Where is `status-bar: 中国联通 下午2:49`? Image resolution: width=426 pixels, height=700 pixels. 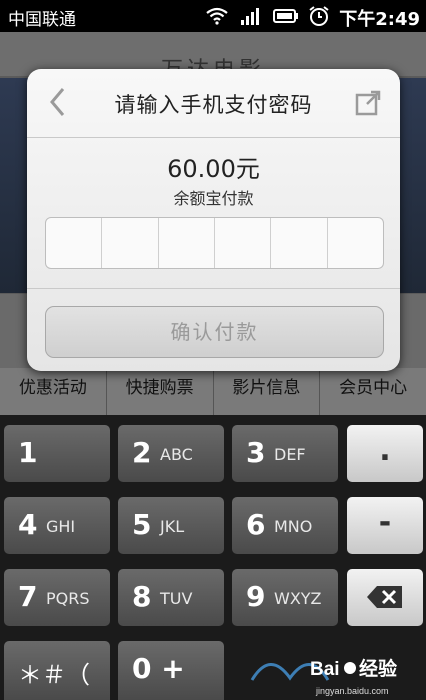 status-bar: 中国联通 下午2:49 is located at coordinates (213, 16).